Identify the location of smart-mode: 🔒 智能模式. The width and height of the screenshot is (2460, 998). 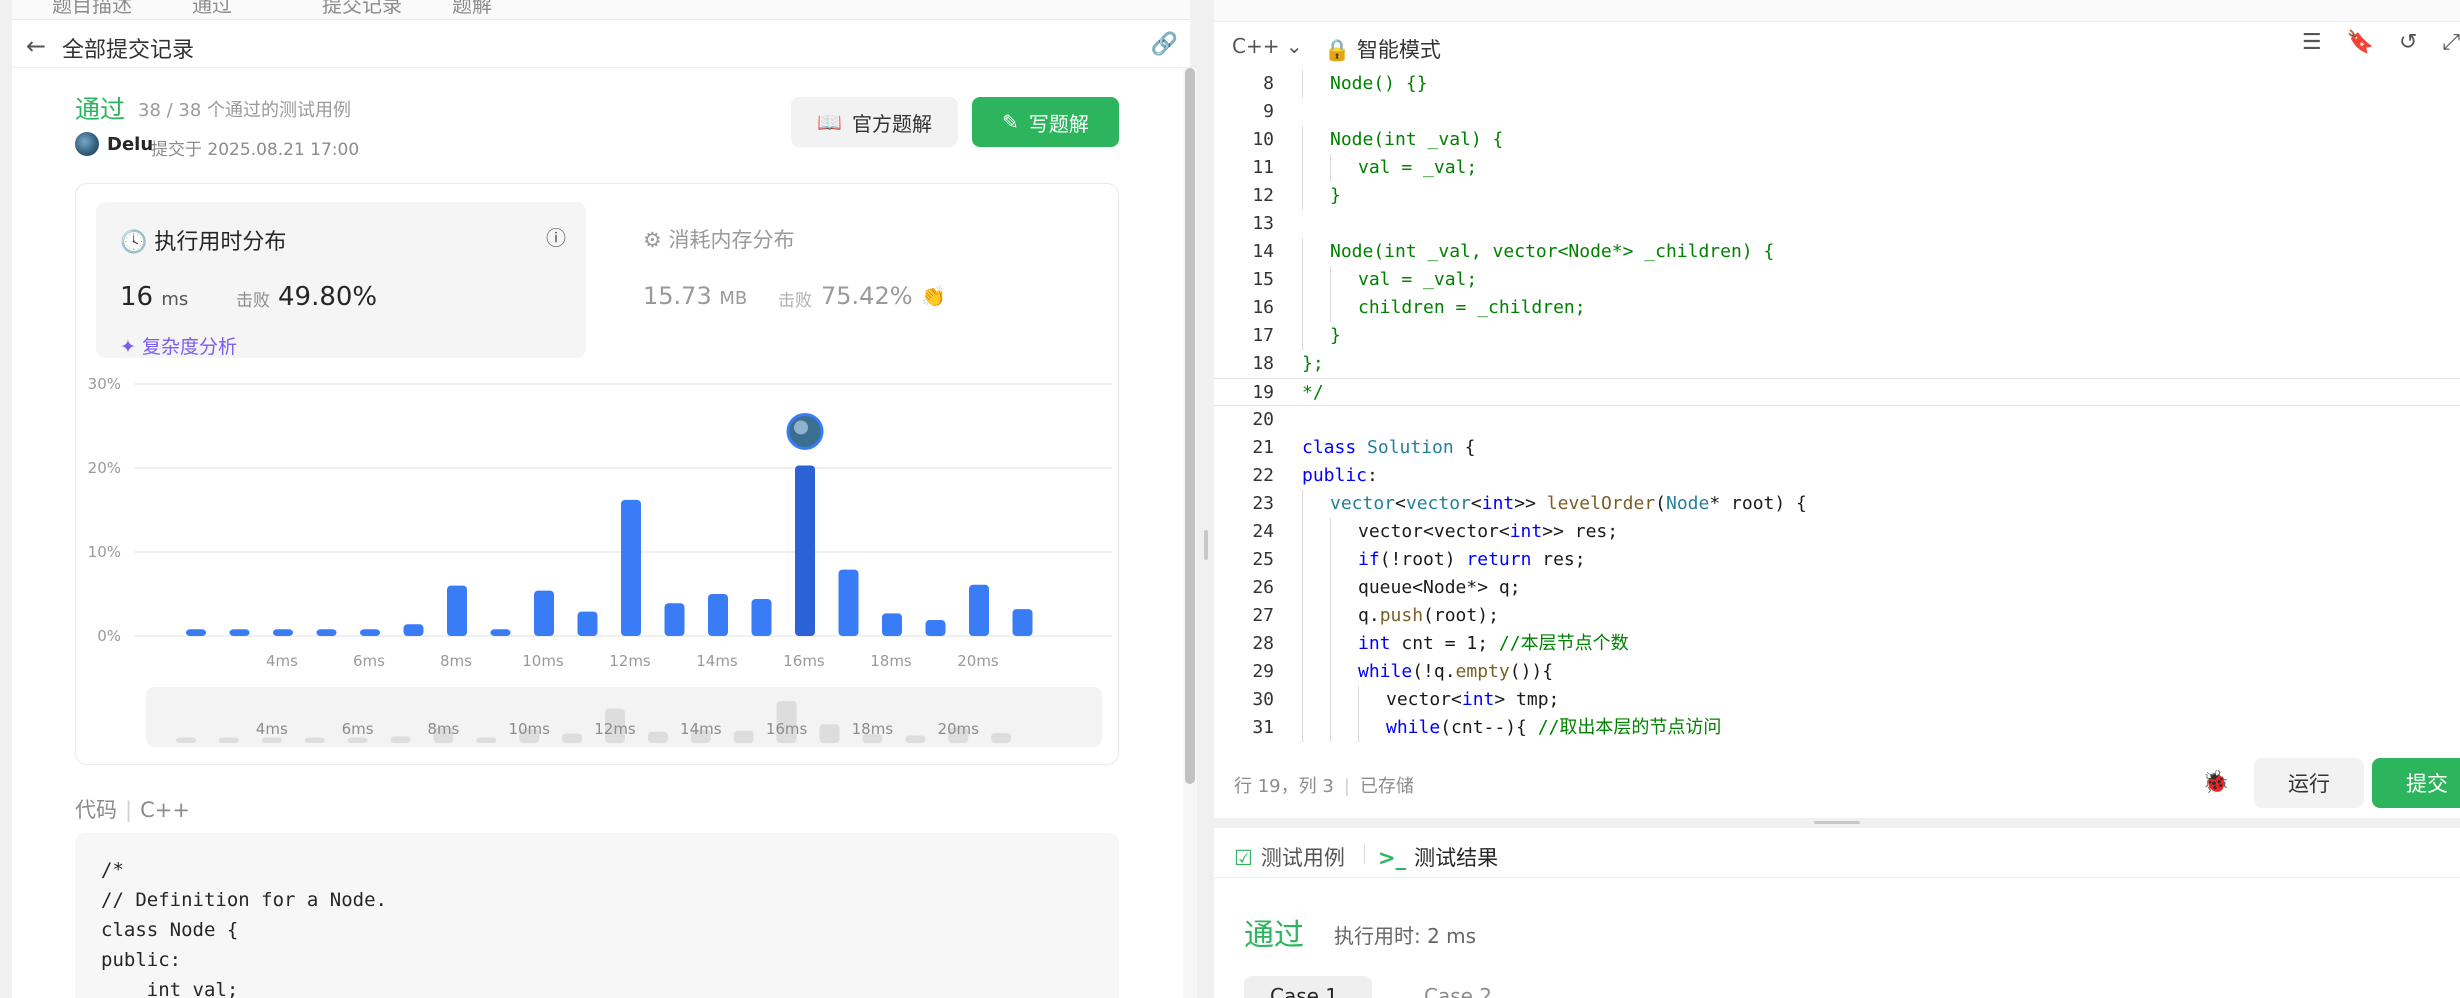
(1382, 49).